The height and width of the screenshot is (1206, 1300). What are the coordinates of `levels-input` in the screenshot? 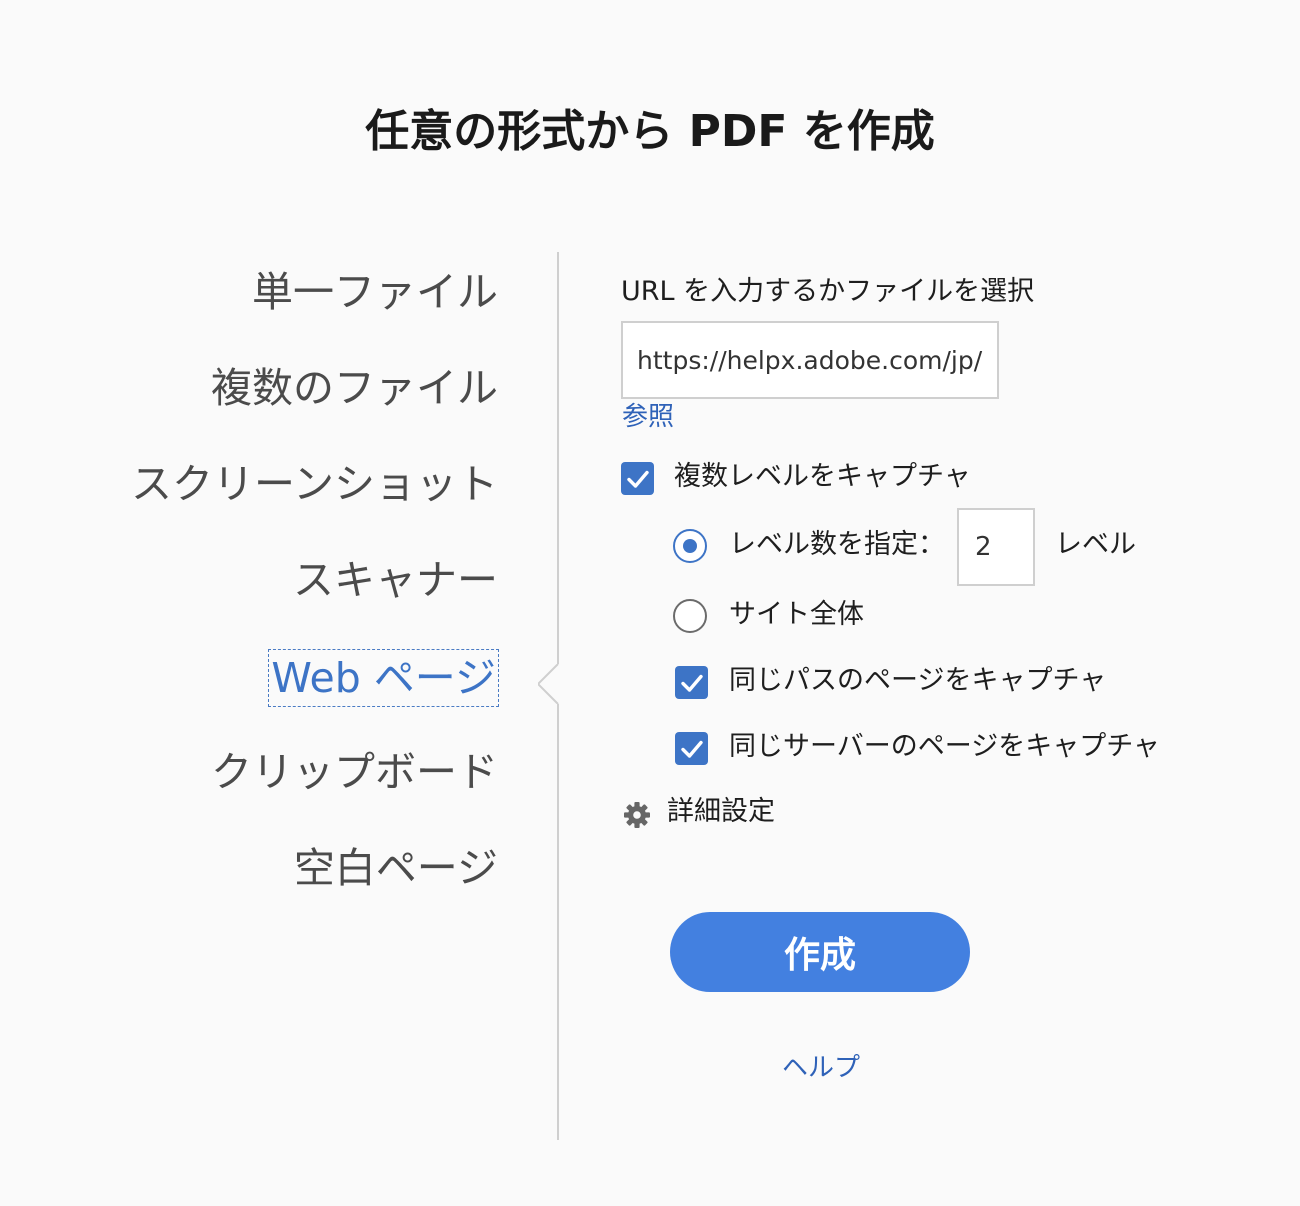 It's located at (996, 547).